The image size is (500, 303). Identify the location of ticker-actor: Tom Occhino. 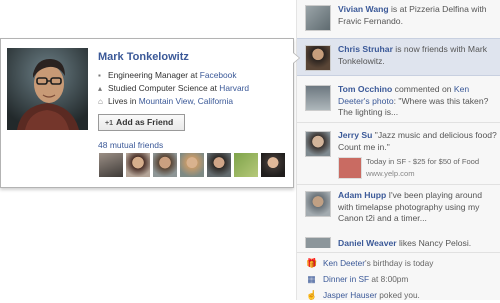
(365, 89).